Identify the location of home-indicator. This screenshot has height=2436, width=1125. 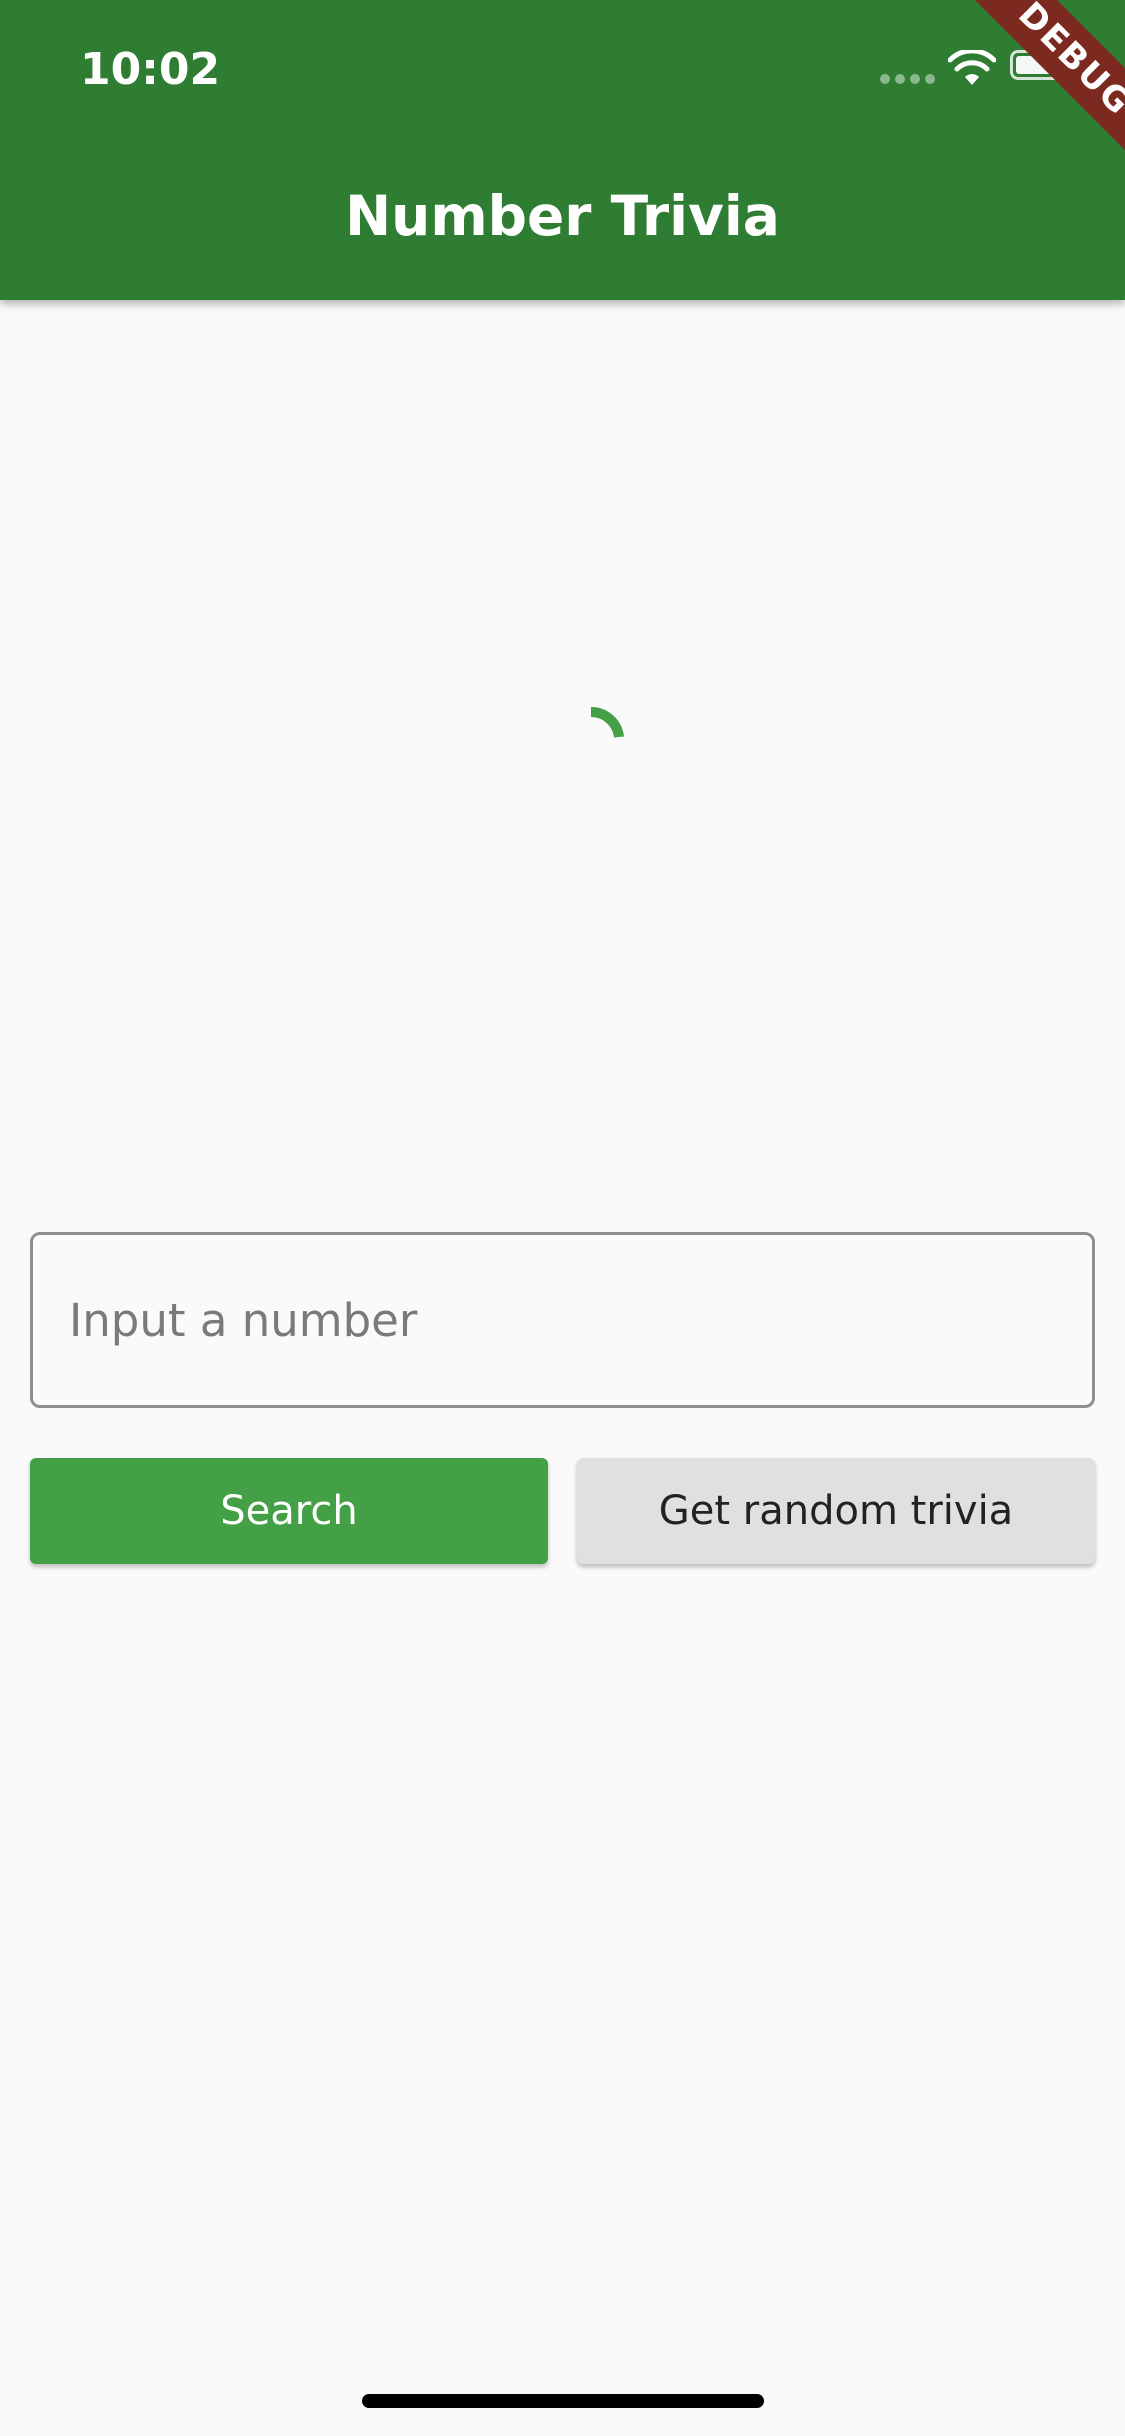
(563, 2401).